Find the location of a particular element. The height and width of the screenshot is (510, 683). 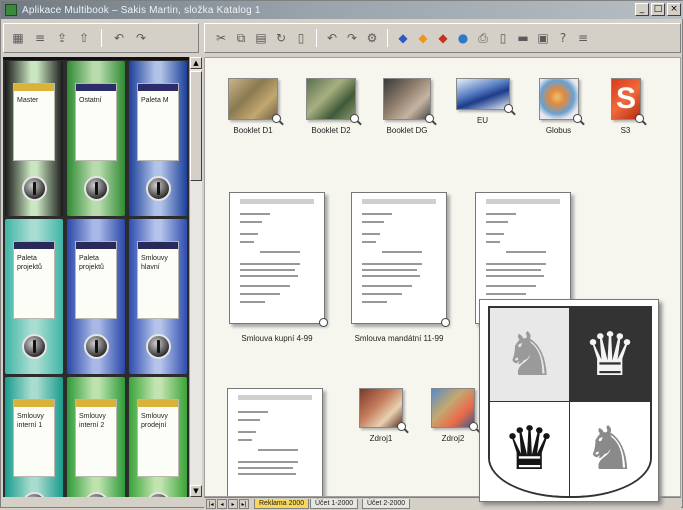

minimize-button: _ is located at coordinates (642, 9).